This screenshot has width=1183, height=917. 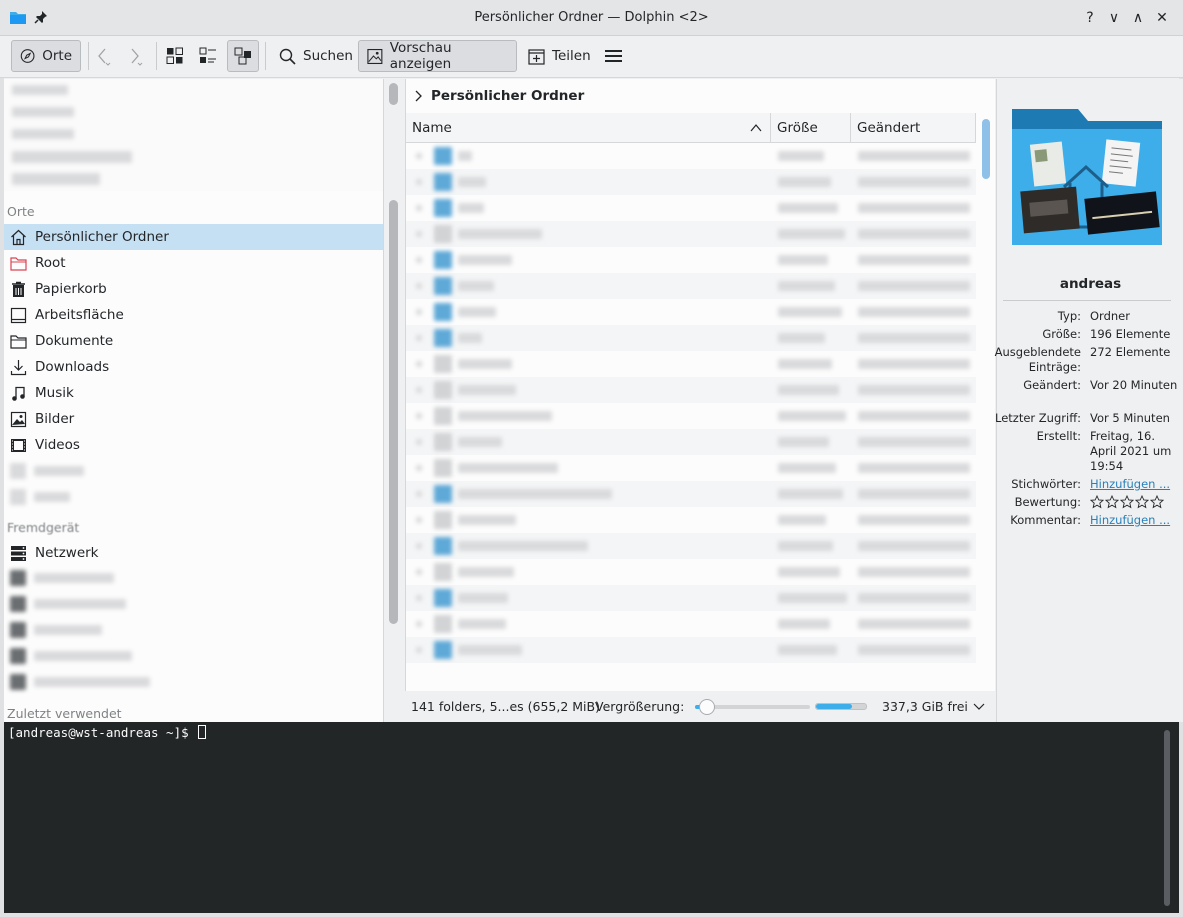 What do you see at coordinates (1138, 18) in the screenshot?
I see `maximize-button: ∧` at bounding box center [1138, 18].